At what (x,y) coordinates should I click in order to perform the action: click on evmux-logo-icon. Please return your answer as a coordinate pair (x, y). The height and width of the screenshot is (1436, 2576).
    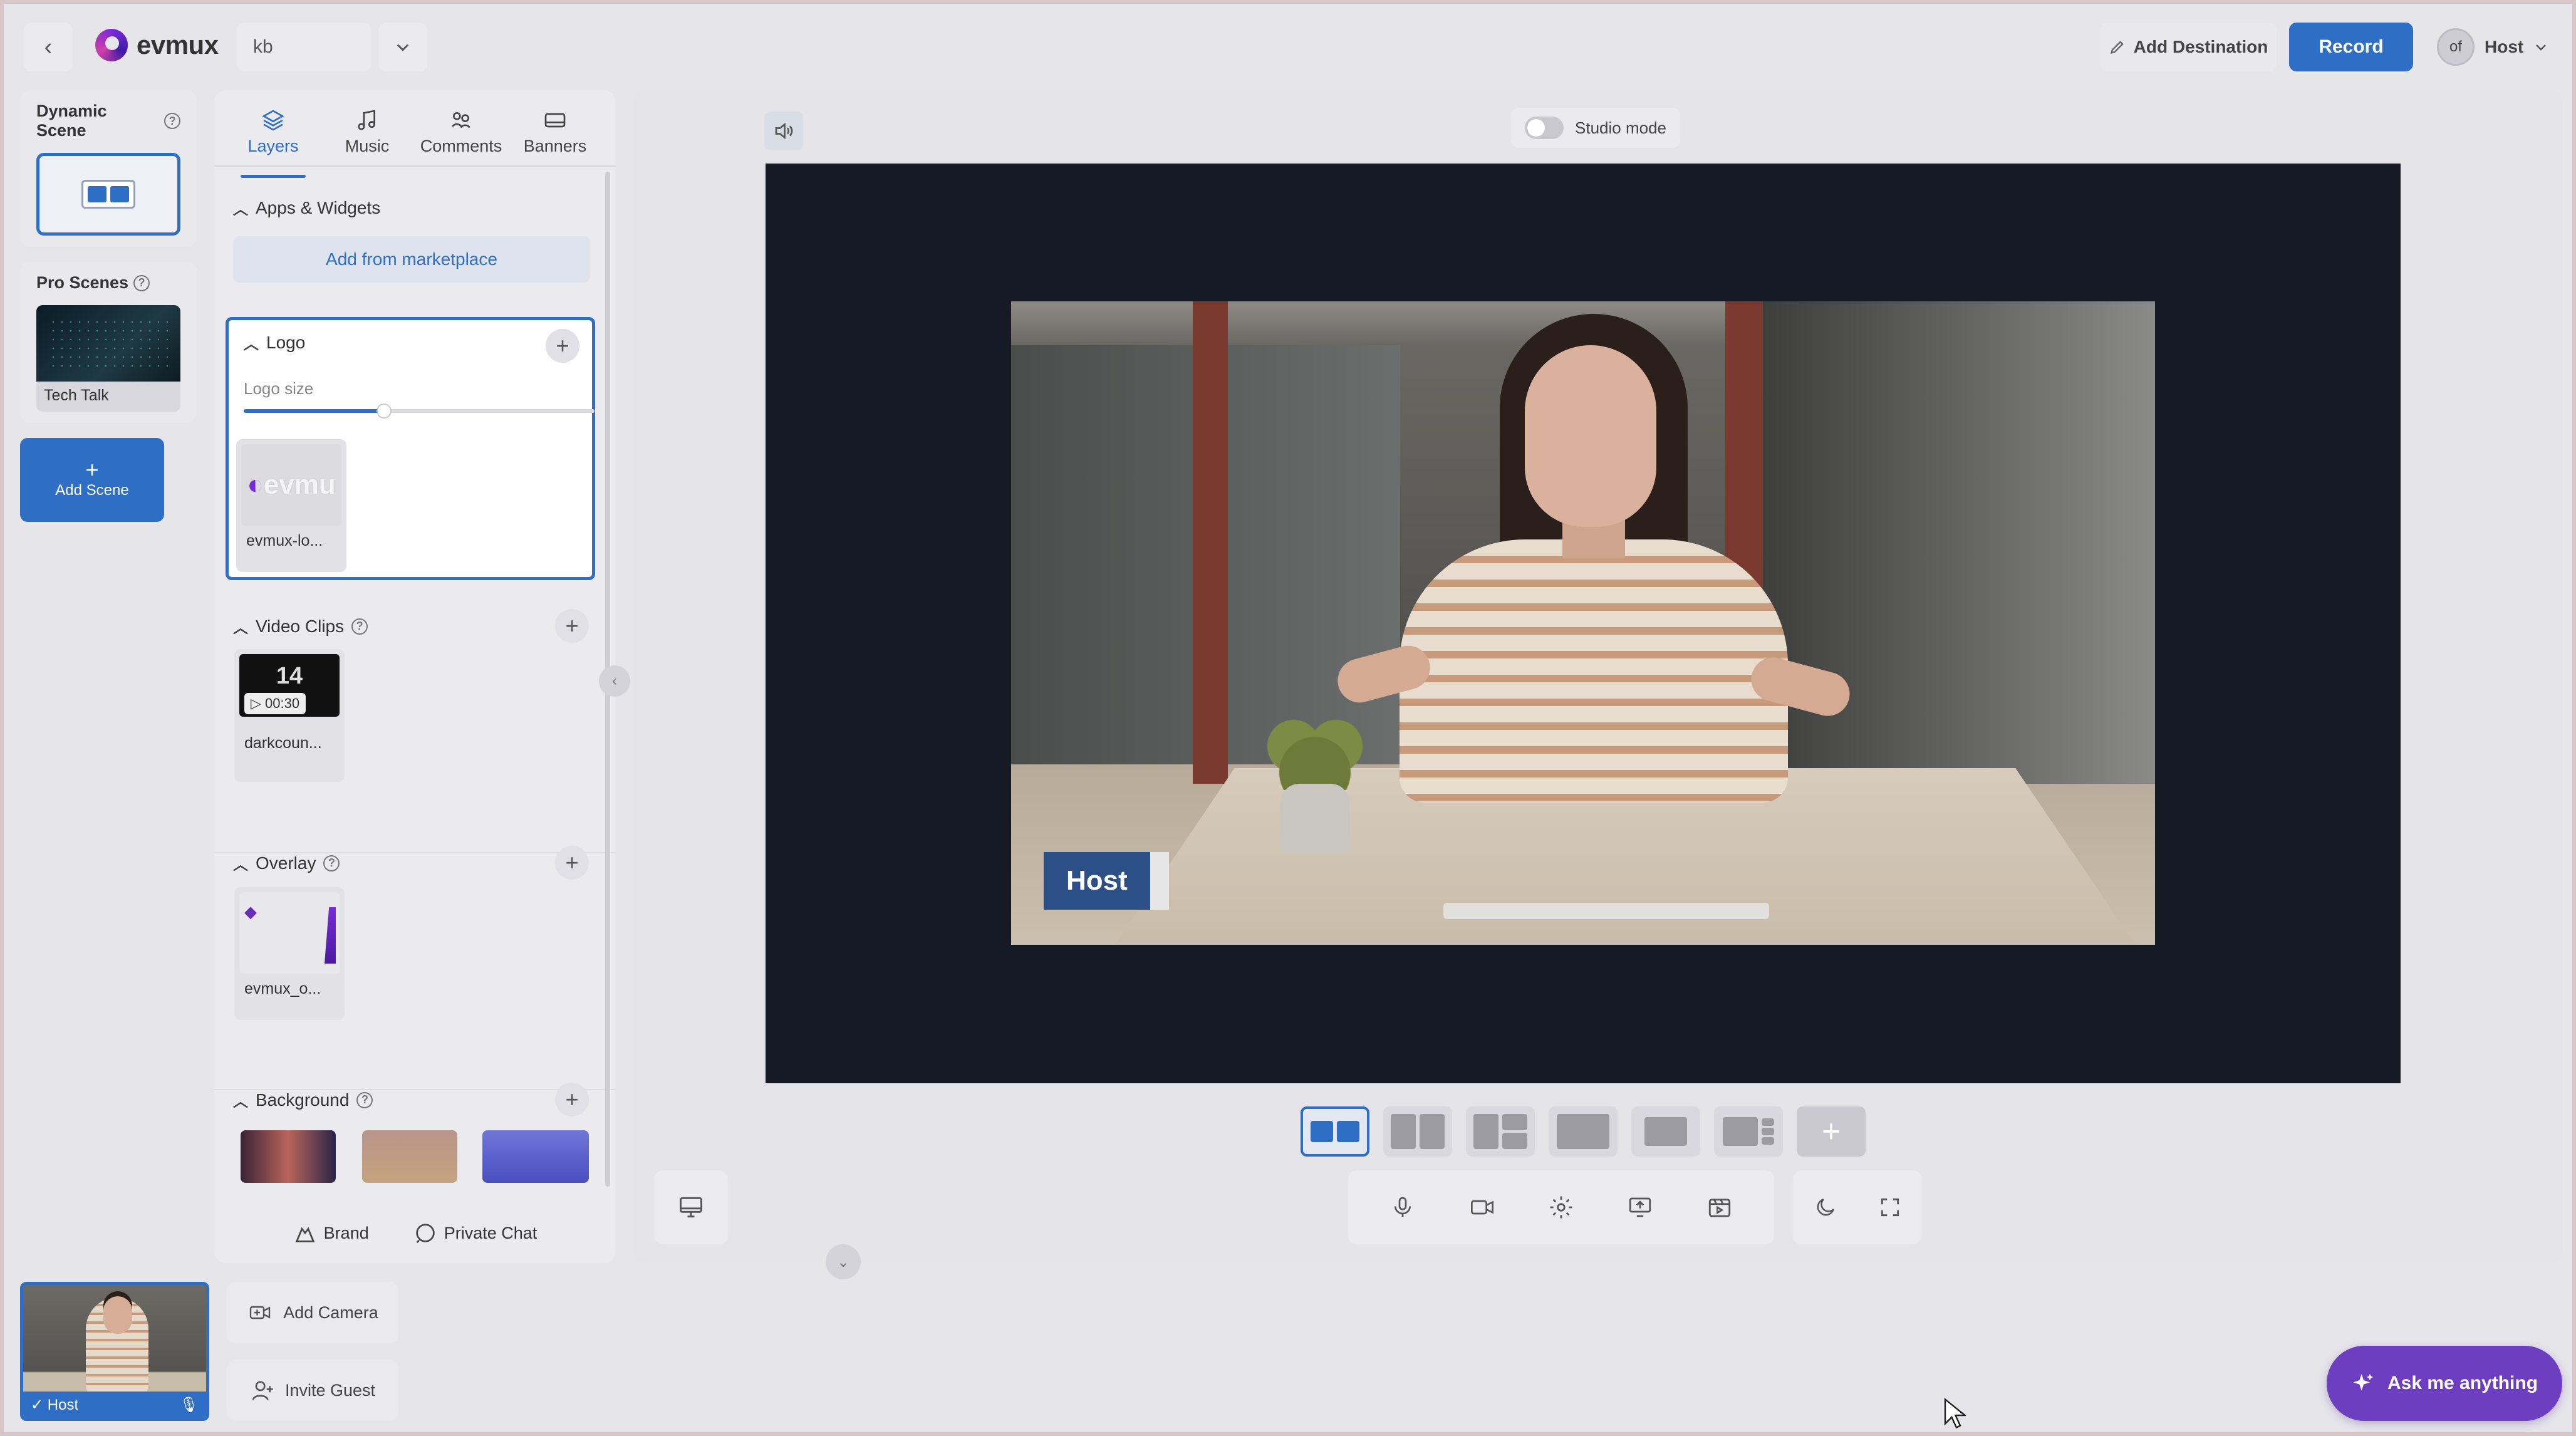
    Looking at the image, I should click on (111, 45).